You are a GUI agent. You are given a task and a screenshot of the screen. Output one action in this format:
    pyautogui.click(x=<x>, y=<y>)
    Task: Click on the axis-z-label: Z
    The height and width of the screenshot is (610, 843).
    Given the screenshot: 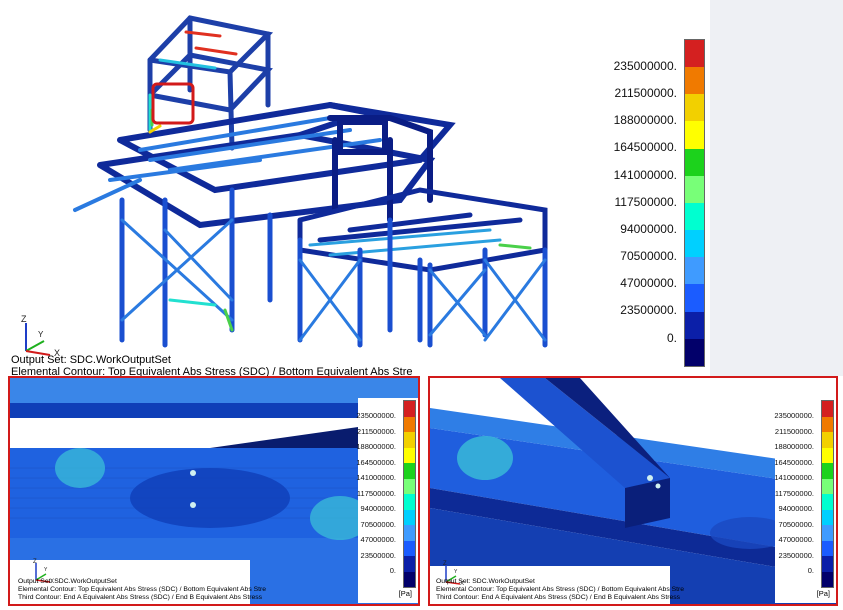 What is the action you would take?
    pyautogui.click(x=24, y=319)
    